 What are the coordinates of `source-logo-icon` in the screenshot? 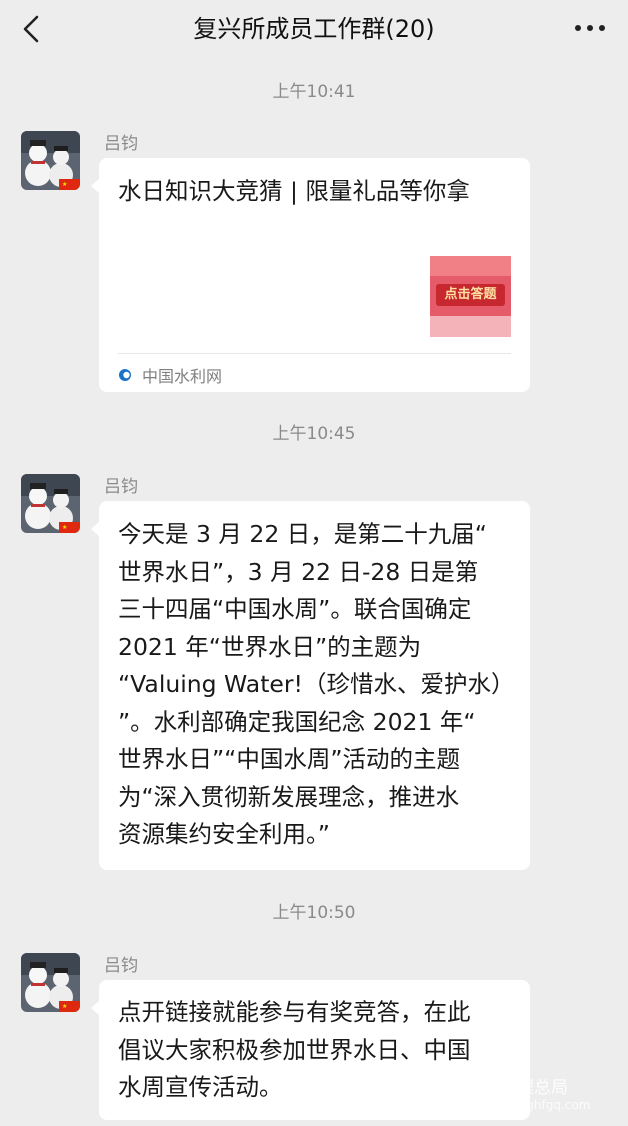 It's located at (125, 375).